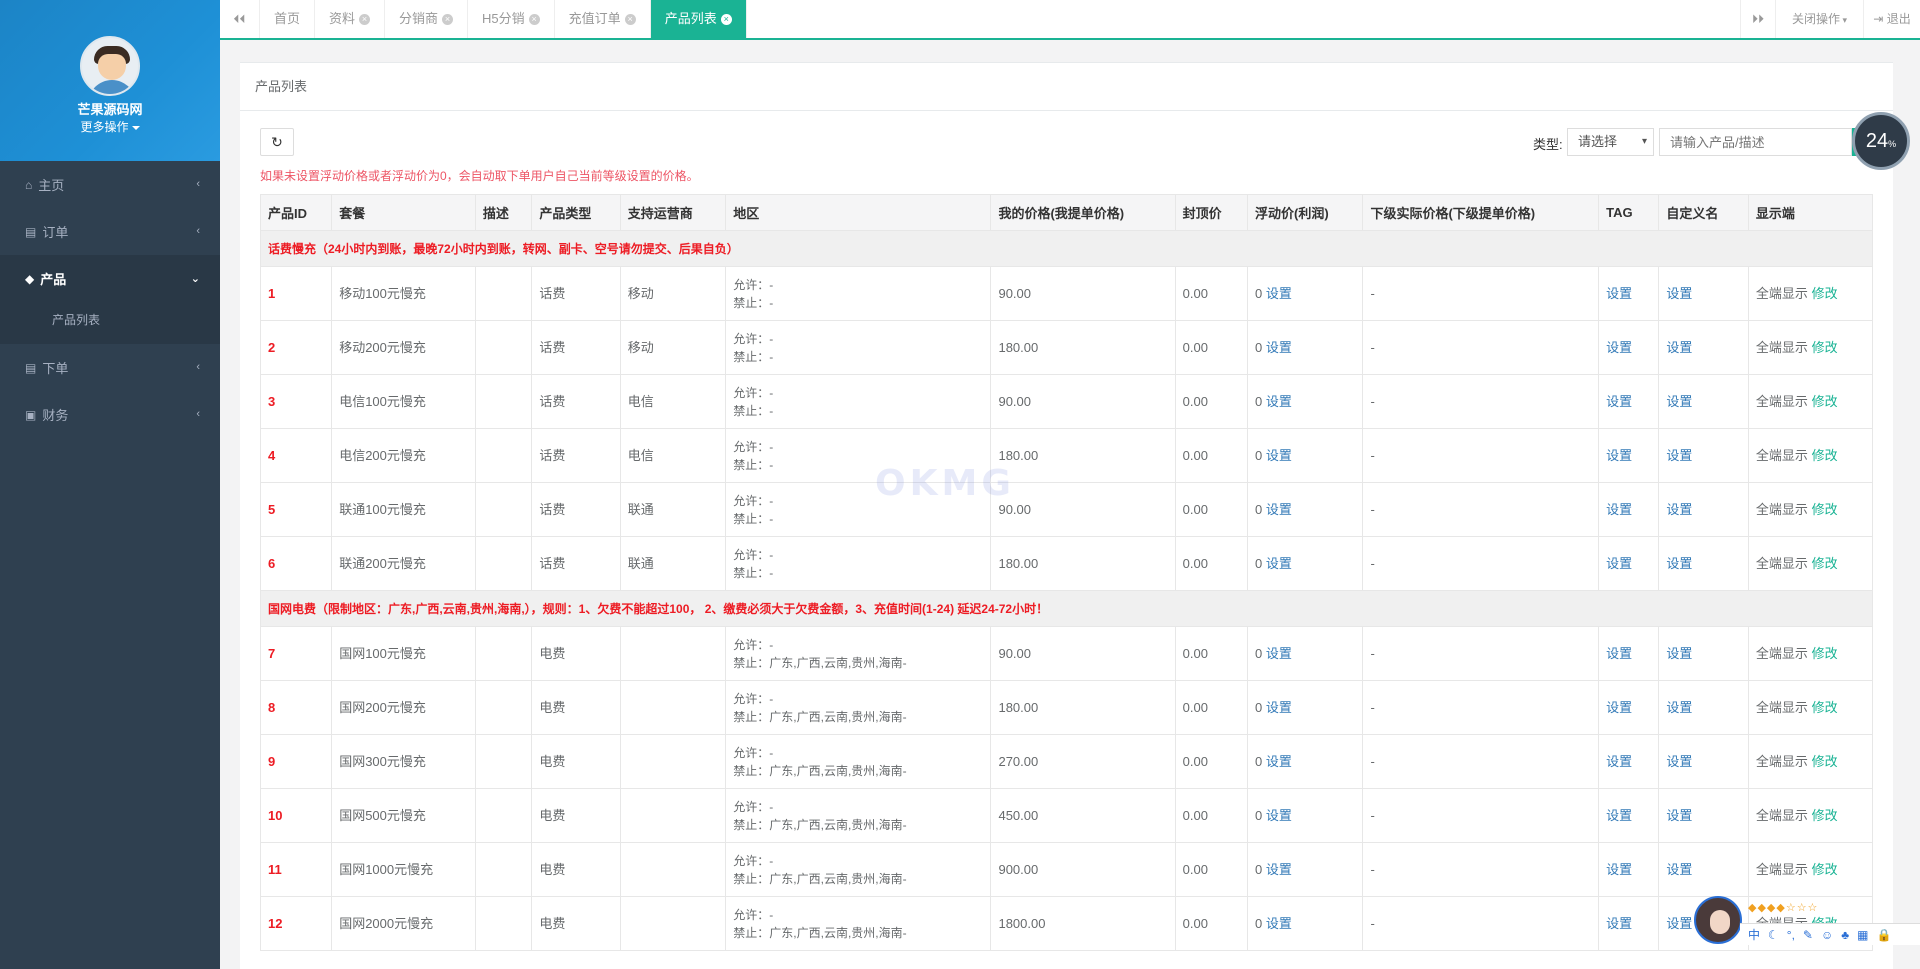  I want to click on search-input, so click(1755, 142).